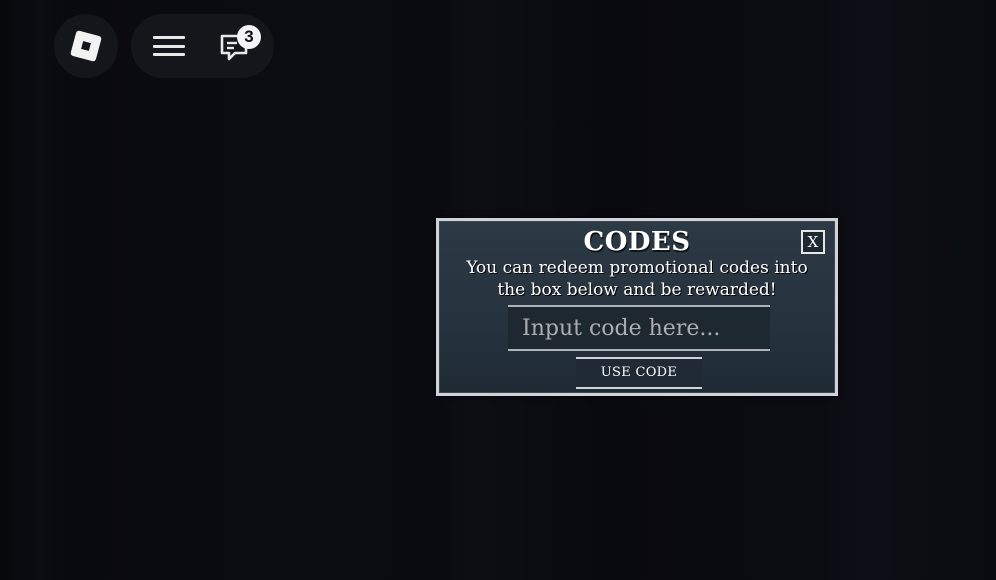 This screenshot has height=580, width=996. What do you see at coordinates (639, 328) in the screenshot?
I see `code-input` at bounding box center [639, 328].